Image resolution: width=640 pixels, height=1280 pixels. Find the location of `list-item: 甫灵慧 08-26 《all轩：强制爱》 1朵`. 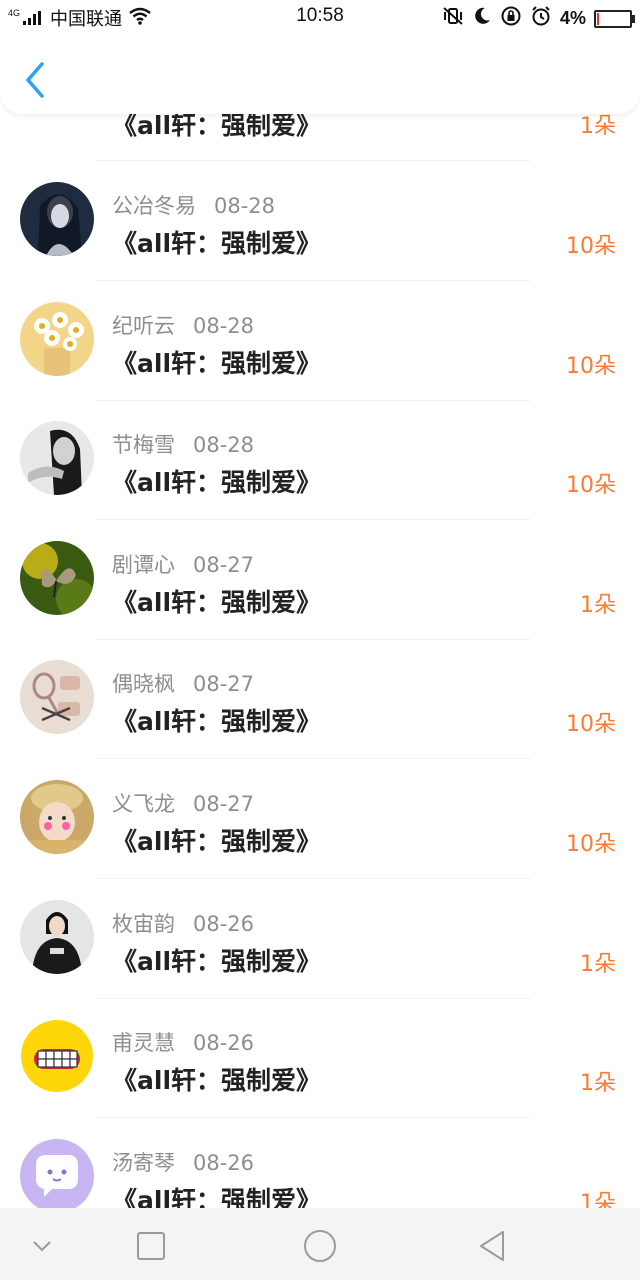

list-item: 甫灵慧 08-26 《all轩：强制爱》 1朵 is located at coordinates (320, 1039).